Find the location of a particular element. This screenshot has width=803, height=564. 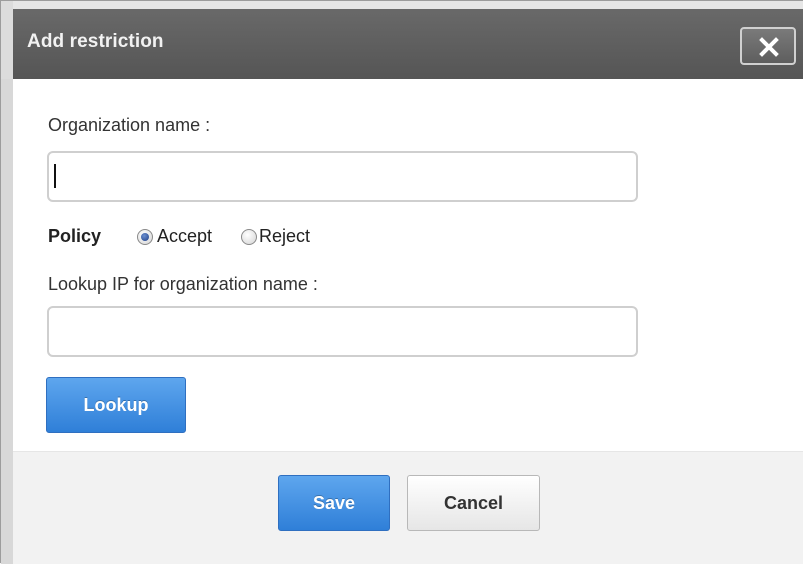

policy-accept-label: Accept is located at coordinates (184, 236).